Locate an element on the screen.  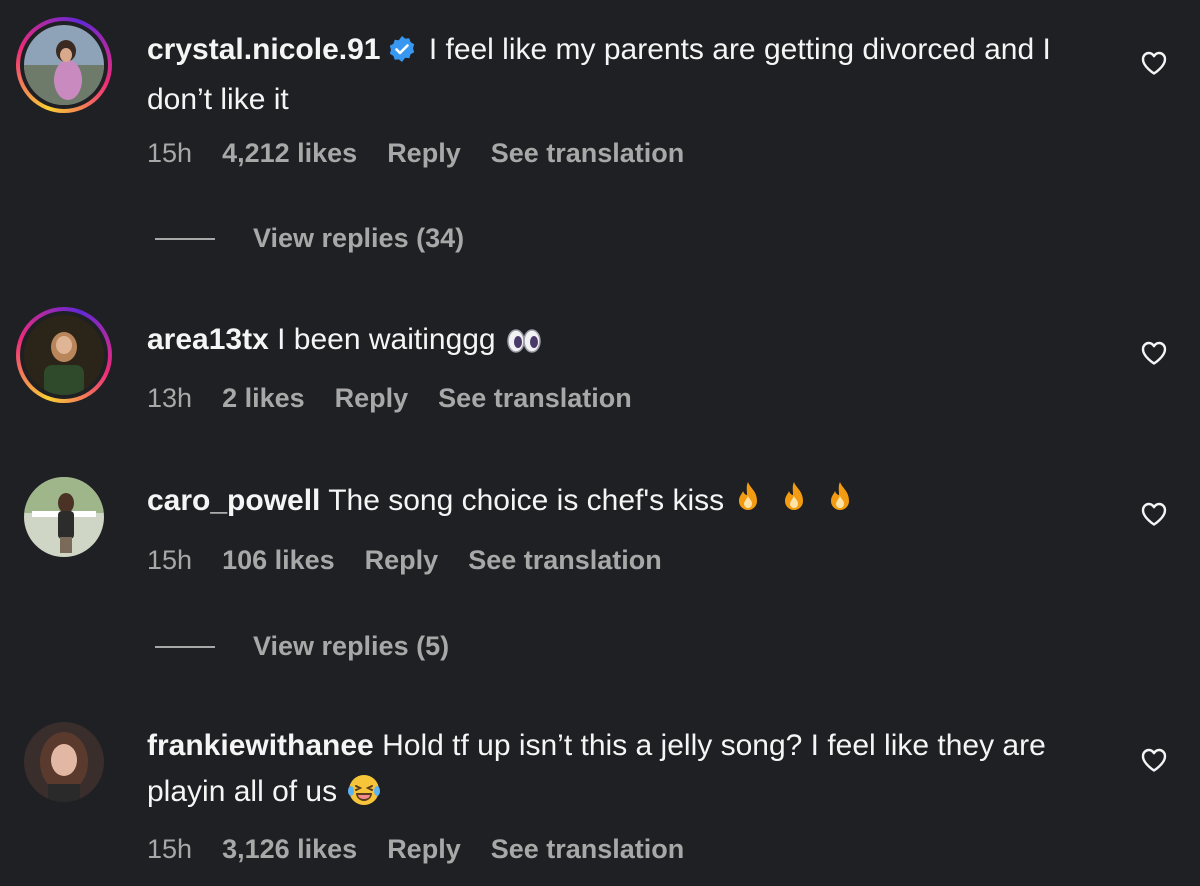
comment-likes: 3,126 likes is located at coordinates (289, 849).